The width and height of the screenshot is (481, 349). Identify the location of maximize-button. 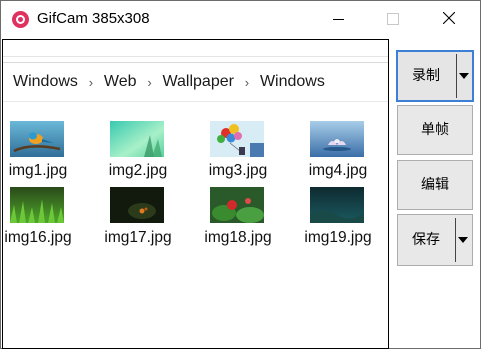
(389, 19).